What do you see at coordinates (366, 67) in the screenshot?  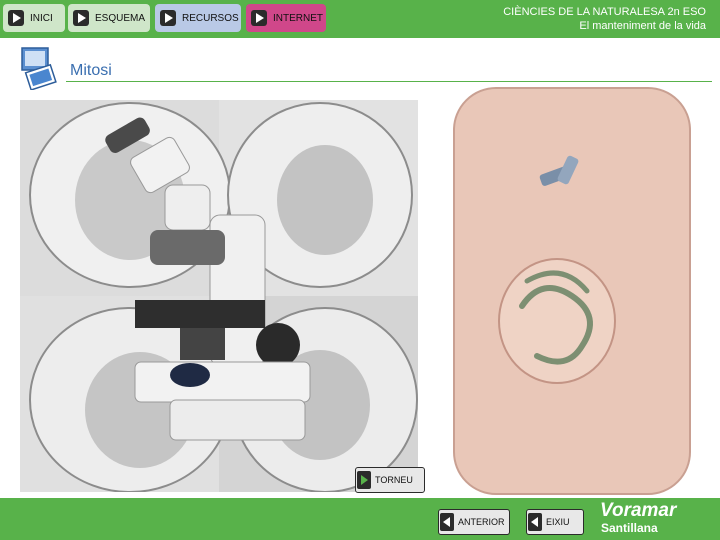 I see `section-title-row: Mitosi` at bounding box center [366, 67].